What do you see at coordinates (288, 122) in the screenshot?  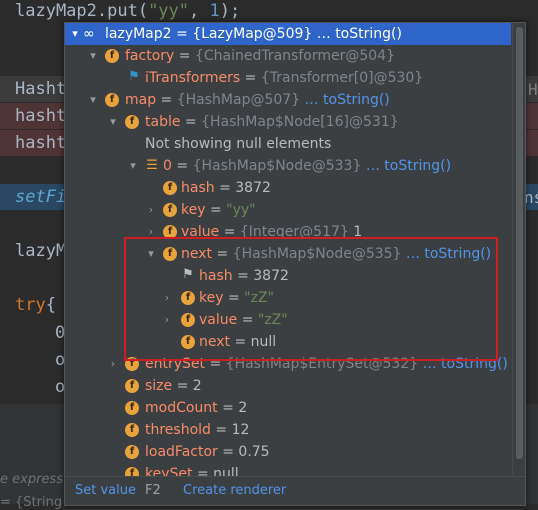 I see `tree-row-table: ▾ f table = {HashMap$Node[16]@531}` at bounding box center [288, 122].